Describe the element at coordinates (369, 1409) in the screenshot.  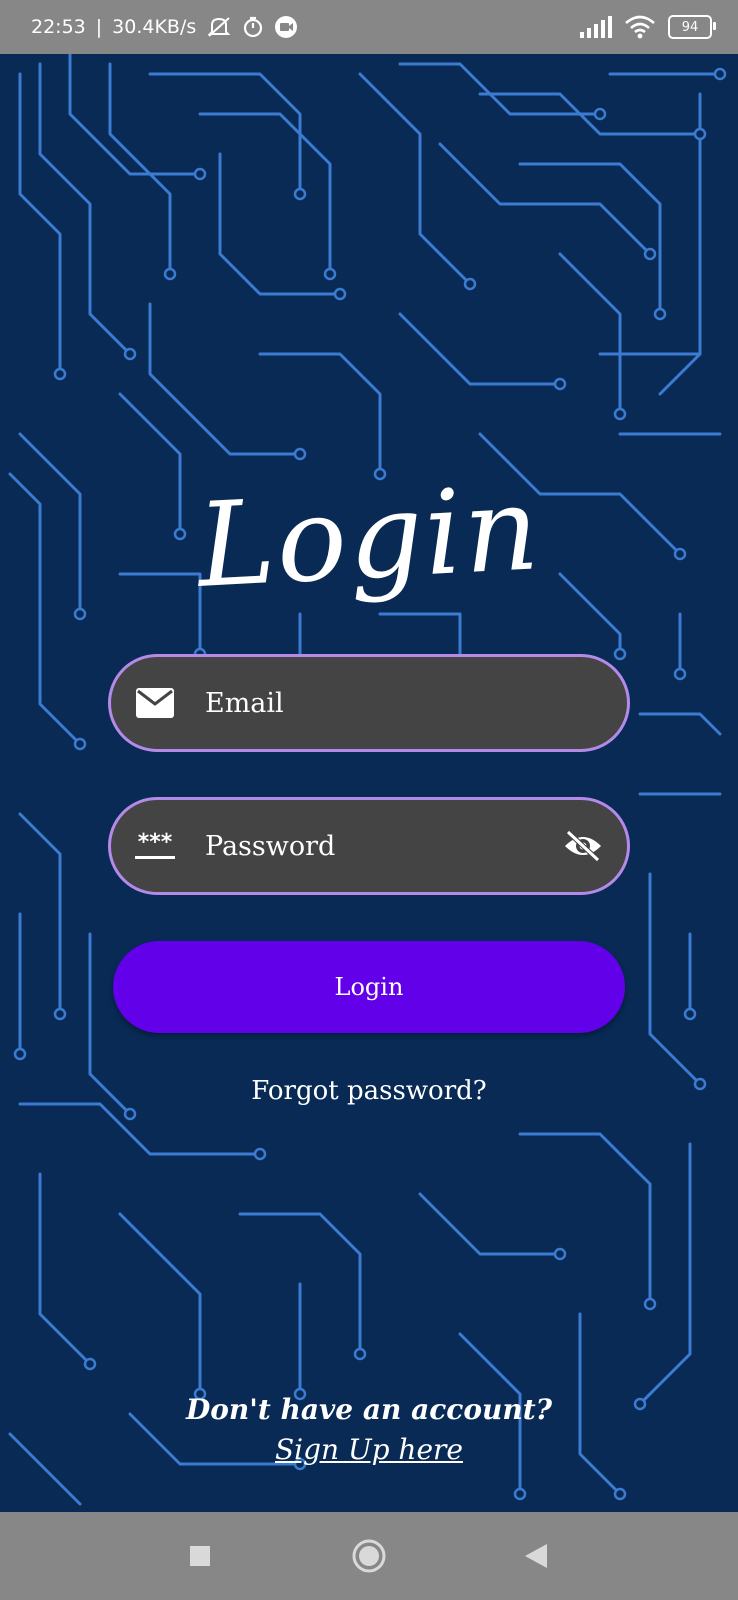
I see `no-account-text: Don't have an account?` at that location.